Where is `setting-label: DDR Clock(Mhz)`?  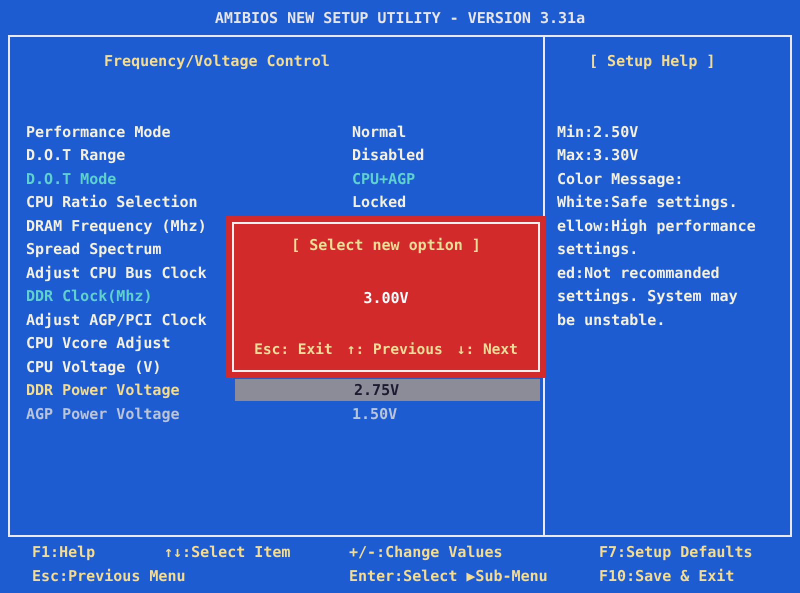
setting-label: DDR Clock(Mhz) is located at coordinates (89, 296).